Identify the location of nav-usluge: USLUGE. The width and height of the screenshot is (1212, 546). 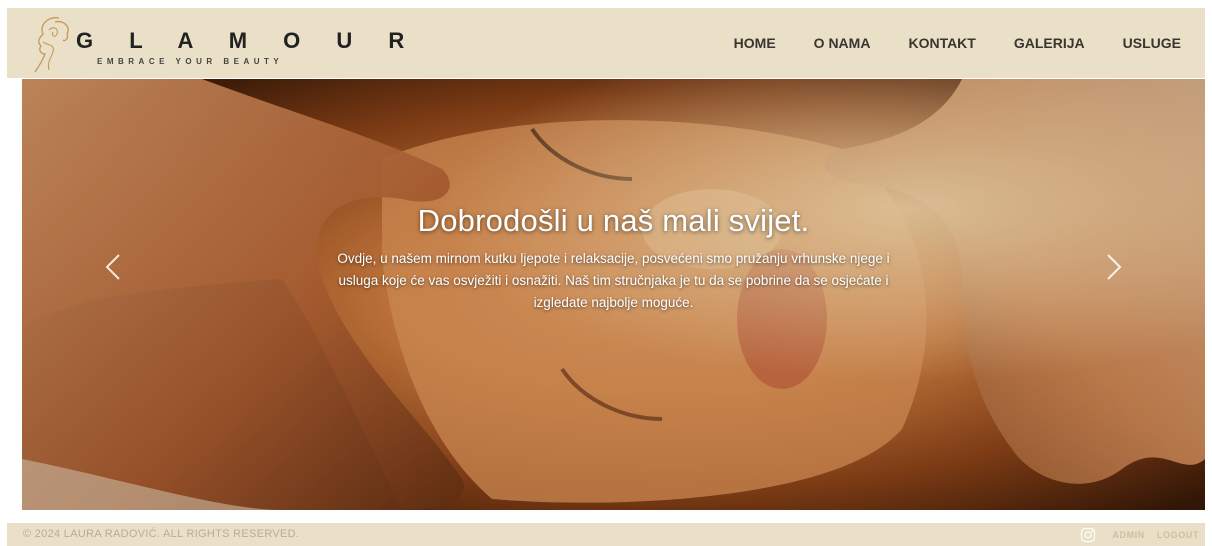
(1152, 43).